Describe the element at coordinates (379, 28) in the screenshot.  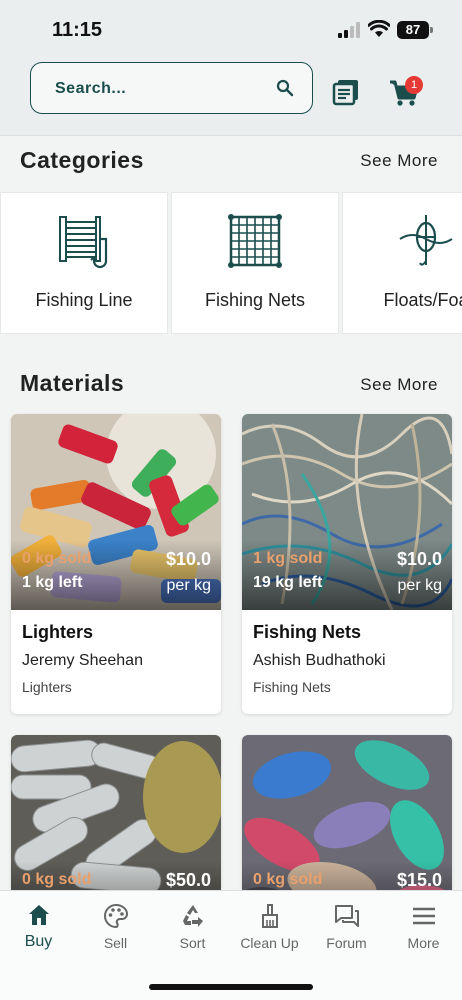
I see `wifi-icon` at that location.